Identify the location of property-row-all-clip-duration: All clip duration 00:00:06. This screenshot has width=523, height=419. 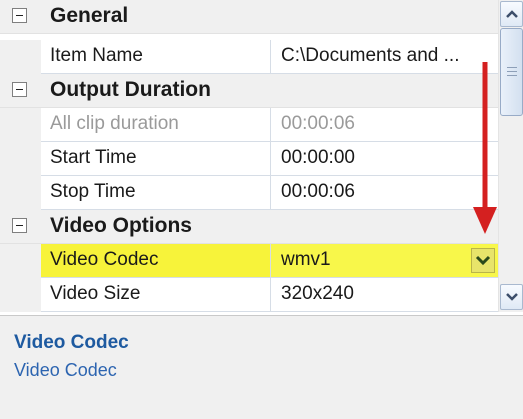
(249, 125).